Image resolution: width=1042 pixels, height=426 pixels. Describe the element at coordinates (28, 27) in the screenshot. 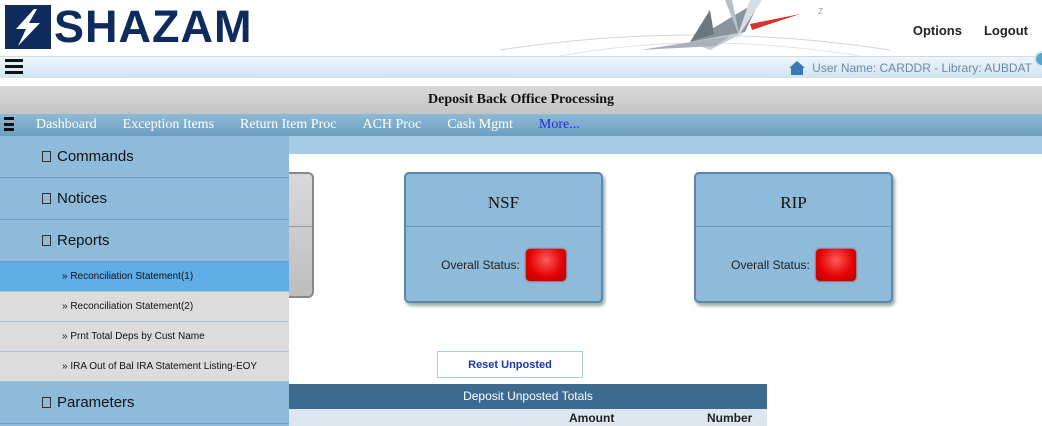

I see `lightning-bolt-logo-icon` at that location.